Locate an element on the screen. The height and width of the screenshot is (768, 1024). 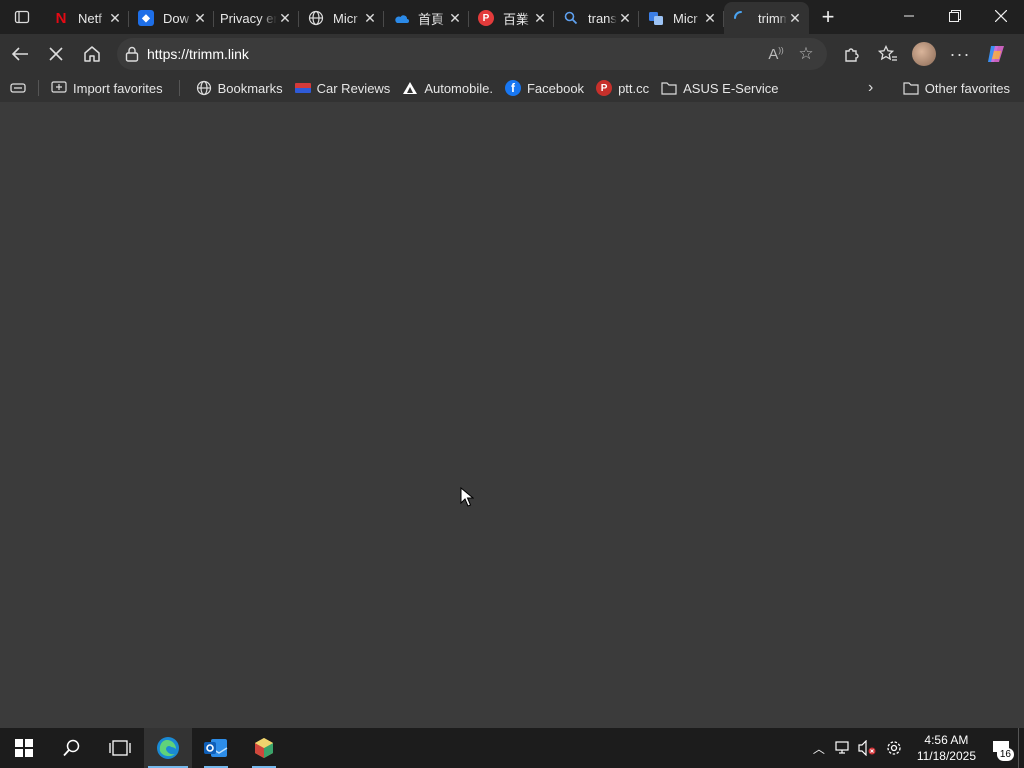
fav-automobile: Automobile. is located at coordinates (447, 88).